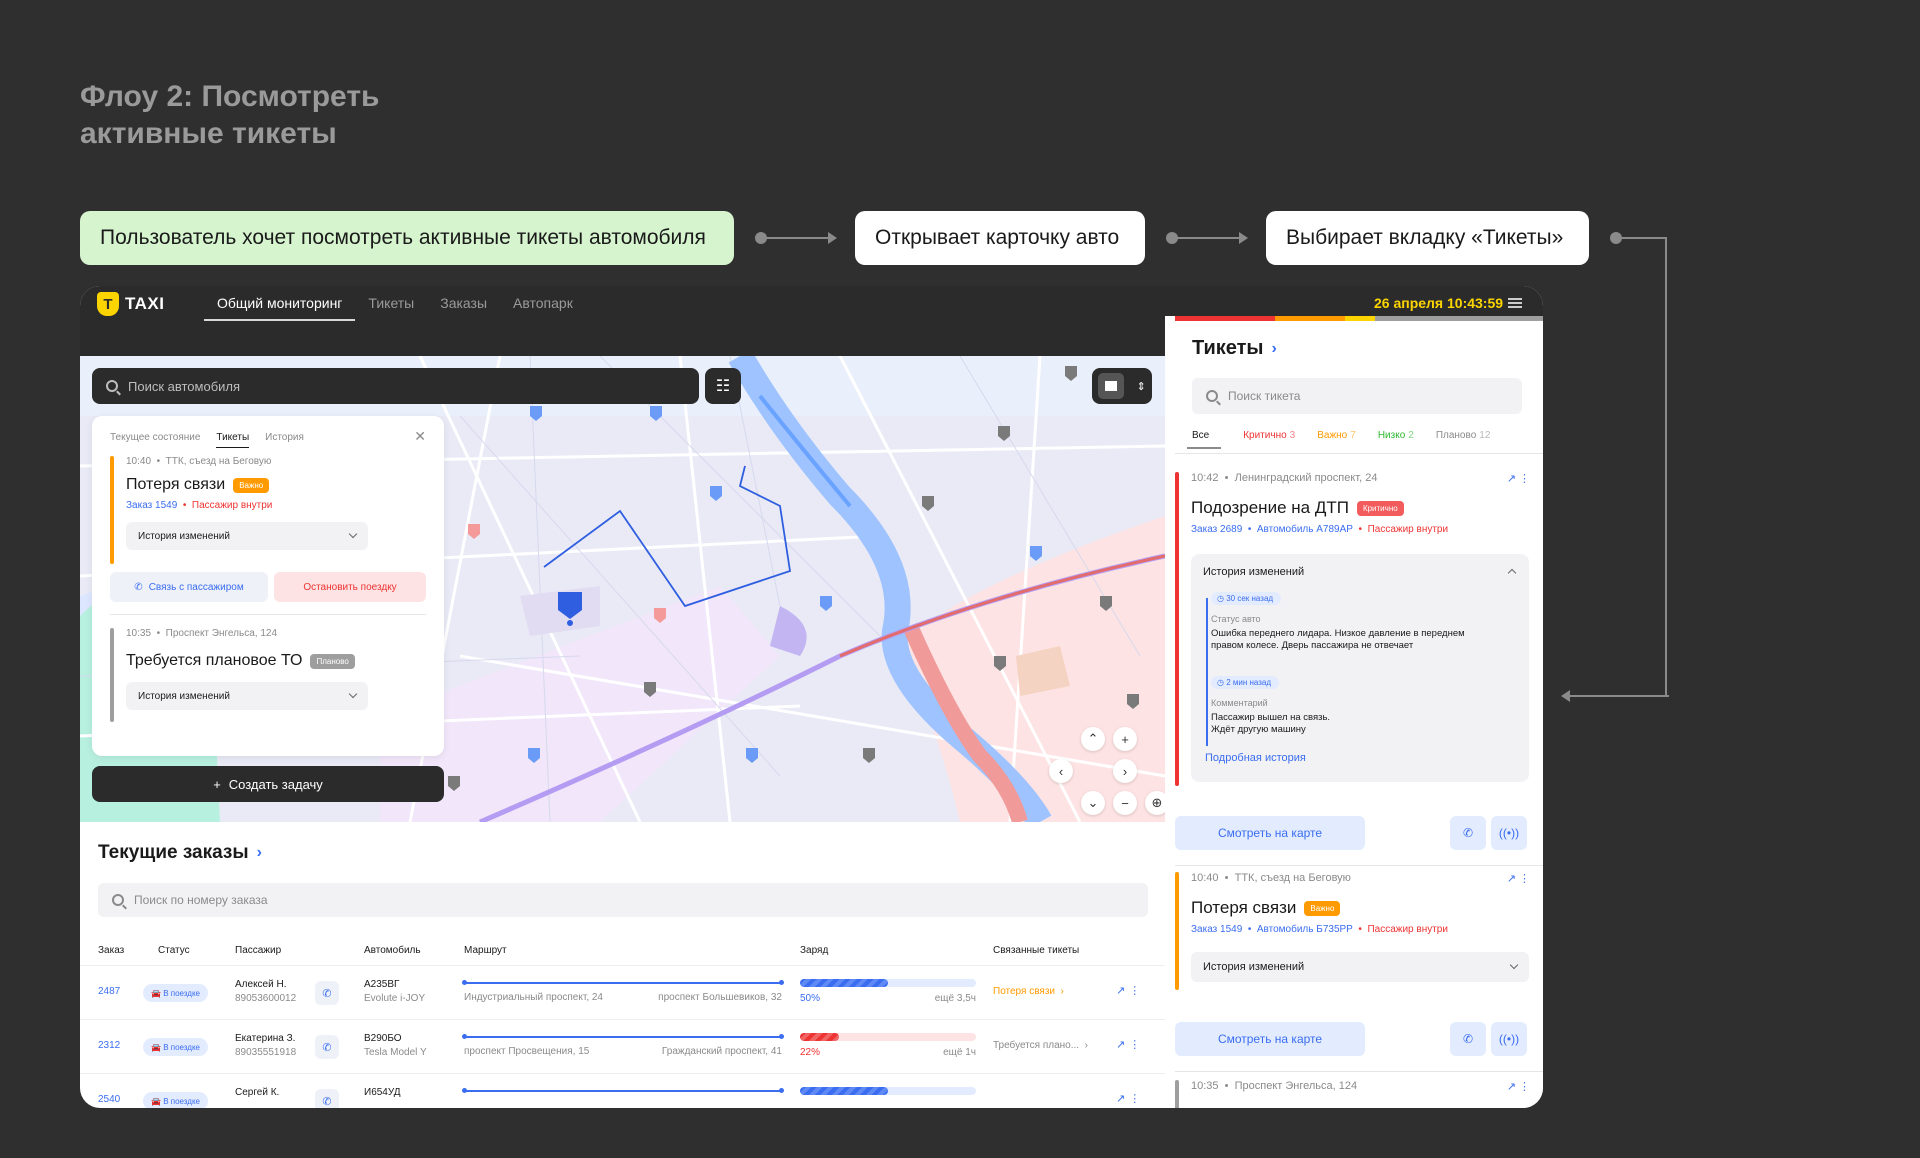  Describe the element at coordinates (1216, 529) in the screenshot. I see `order-link: Заказ 2689` at that location.